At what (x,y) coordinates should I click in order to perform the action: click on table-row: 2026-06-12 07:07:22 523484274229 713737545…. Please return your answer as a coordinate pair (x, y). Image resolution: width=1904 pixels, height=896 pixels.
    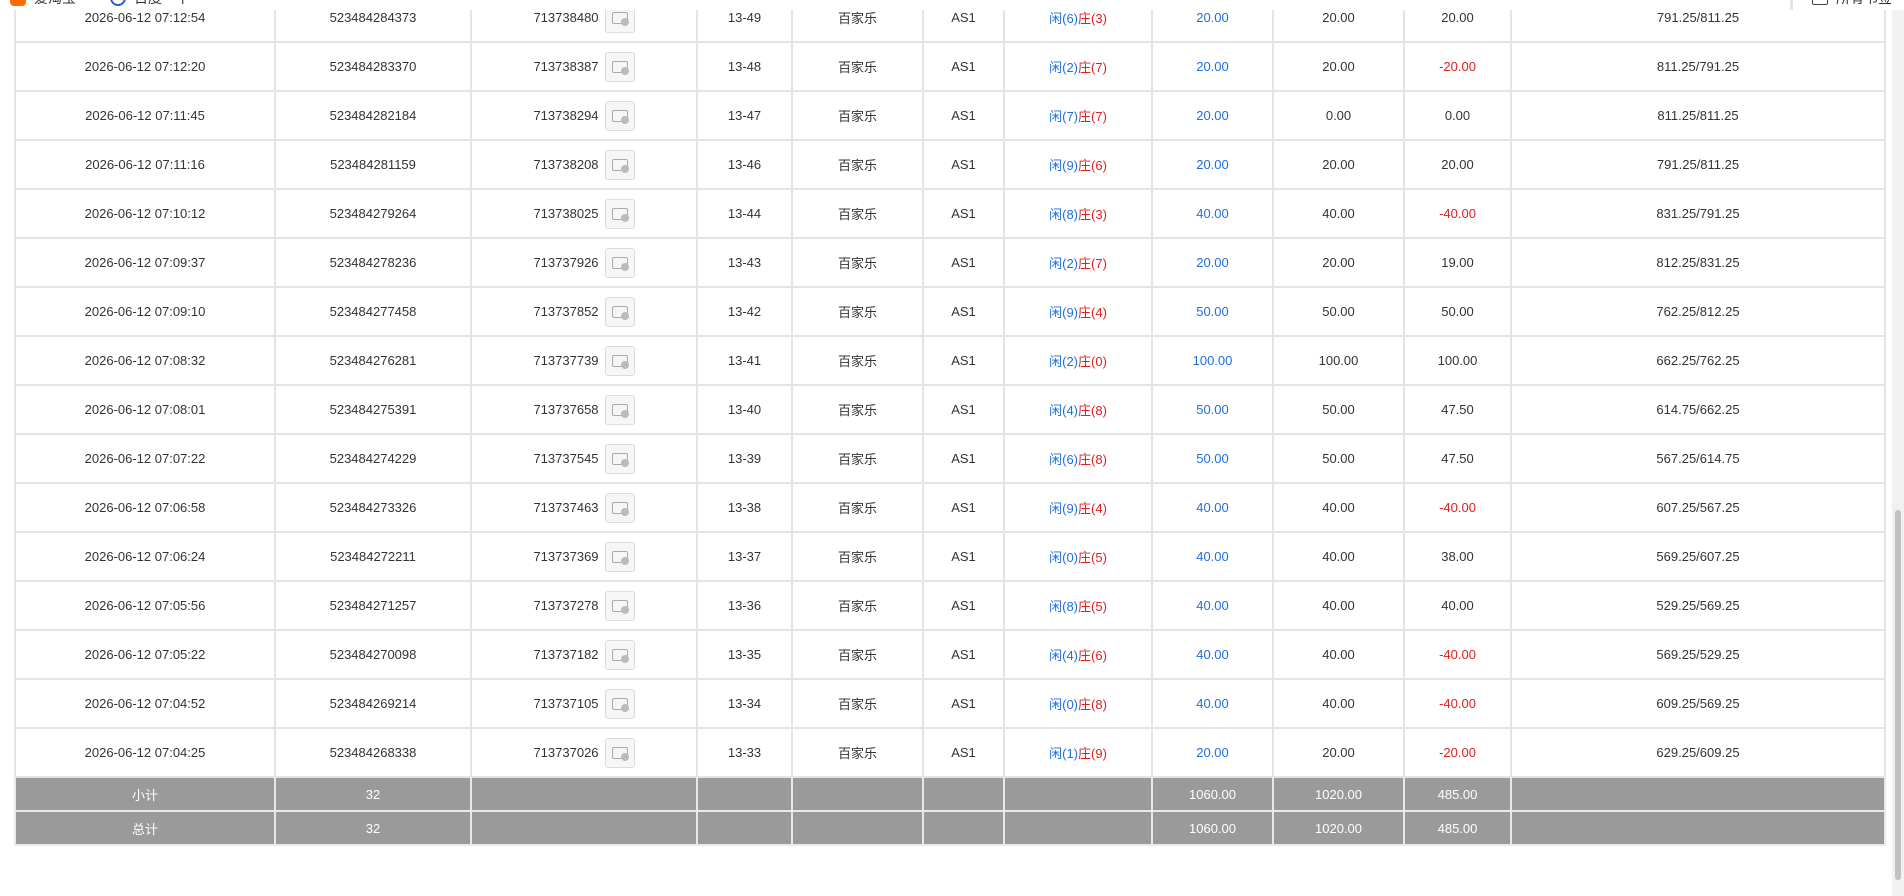
    Looking at the image, I should click on (950, 458).